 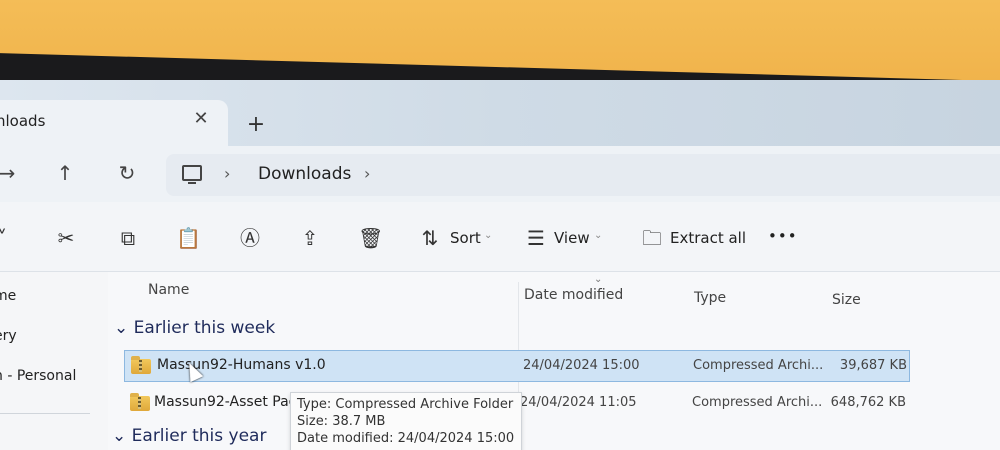 I want to click on close-icon: ✕, so click(x=201, y=119).